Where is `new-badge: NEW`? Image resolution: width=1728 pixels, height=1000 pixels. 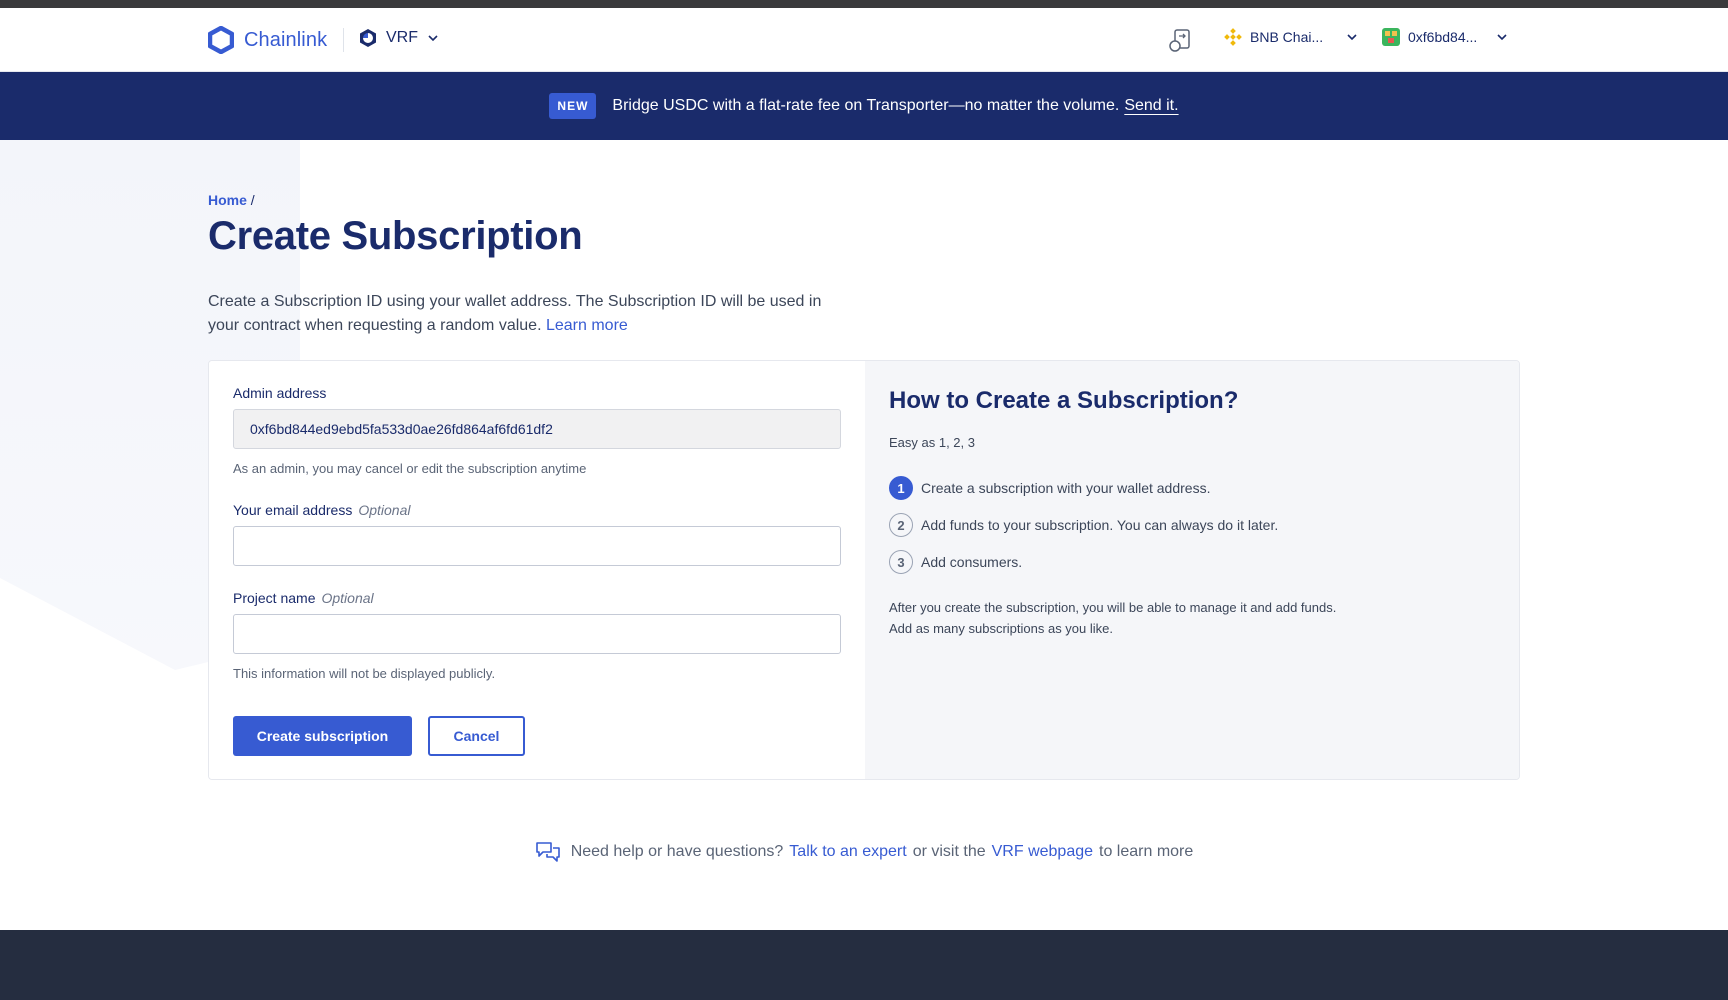 new-badge: NEW is located at coordinates (573, 106).